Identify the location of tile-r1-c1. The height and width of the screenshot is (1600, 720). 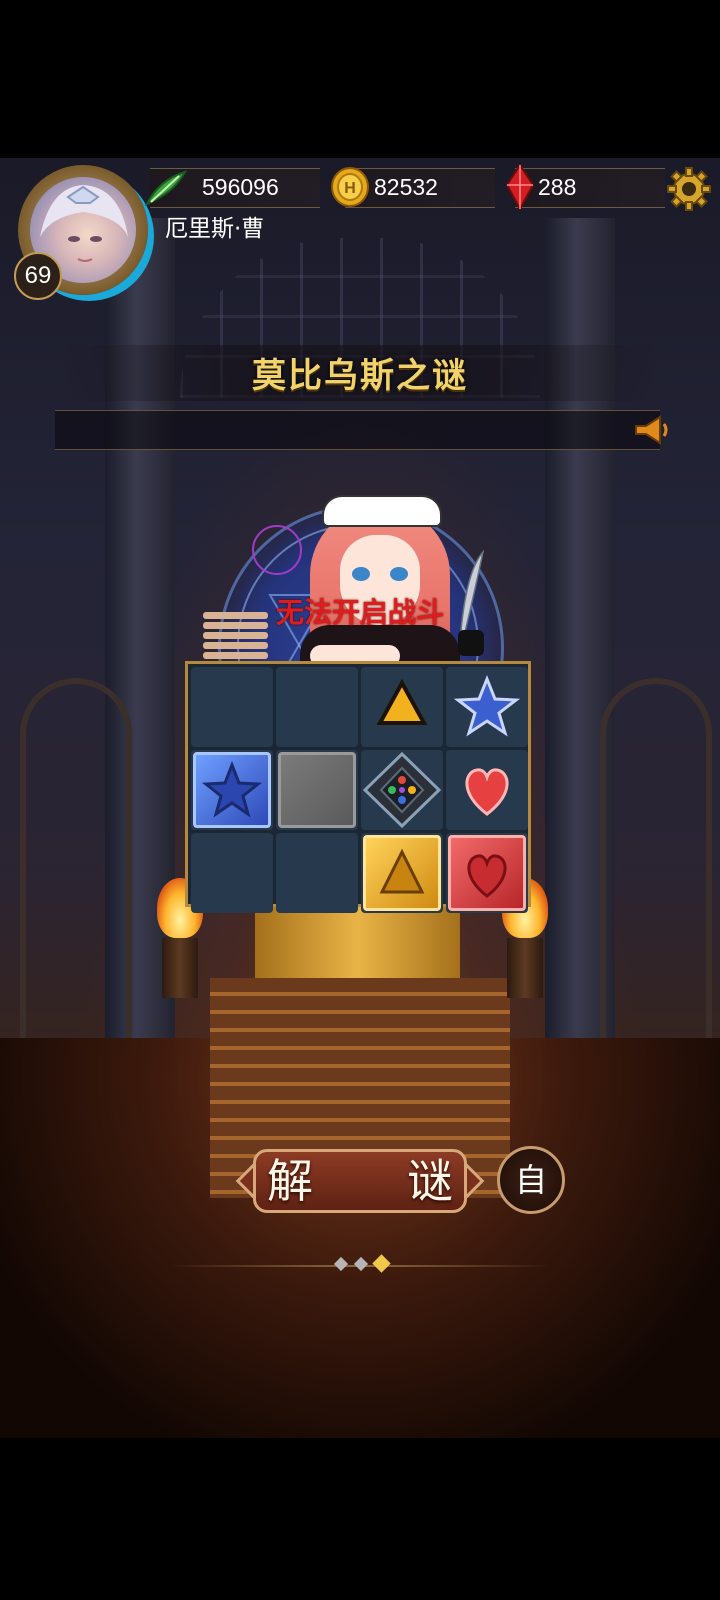
(232, 707).